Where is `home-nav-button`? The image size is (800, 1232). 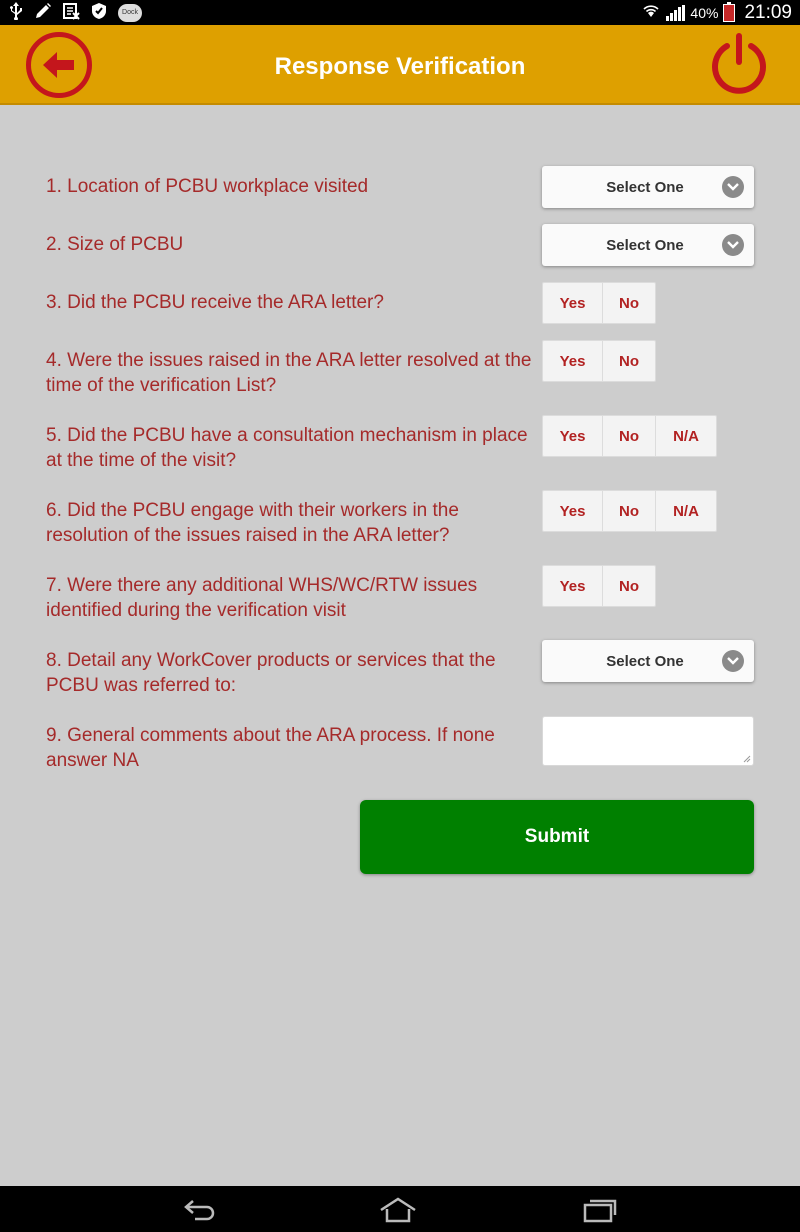 home-nav-button is located at coordinates (398, 1210).